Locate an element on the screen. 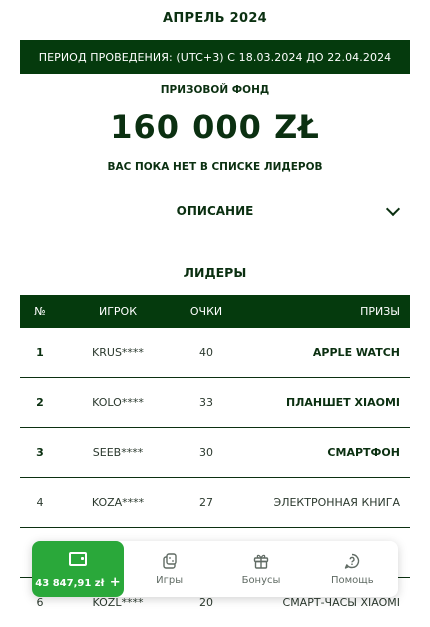  header-player: ИГРОК is located at coordinates (118, 311).